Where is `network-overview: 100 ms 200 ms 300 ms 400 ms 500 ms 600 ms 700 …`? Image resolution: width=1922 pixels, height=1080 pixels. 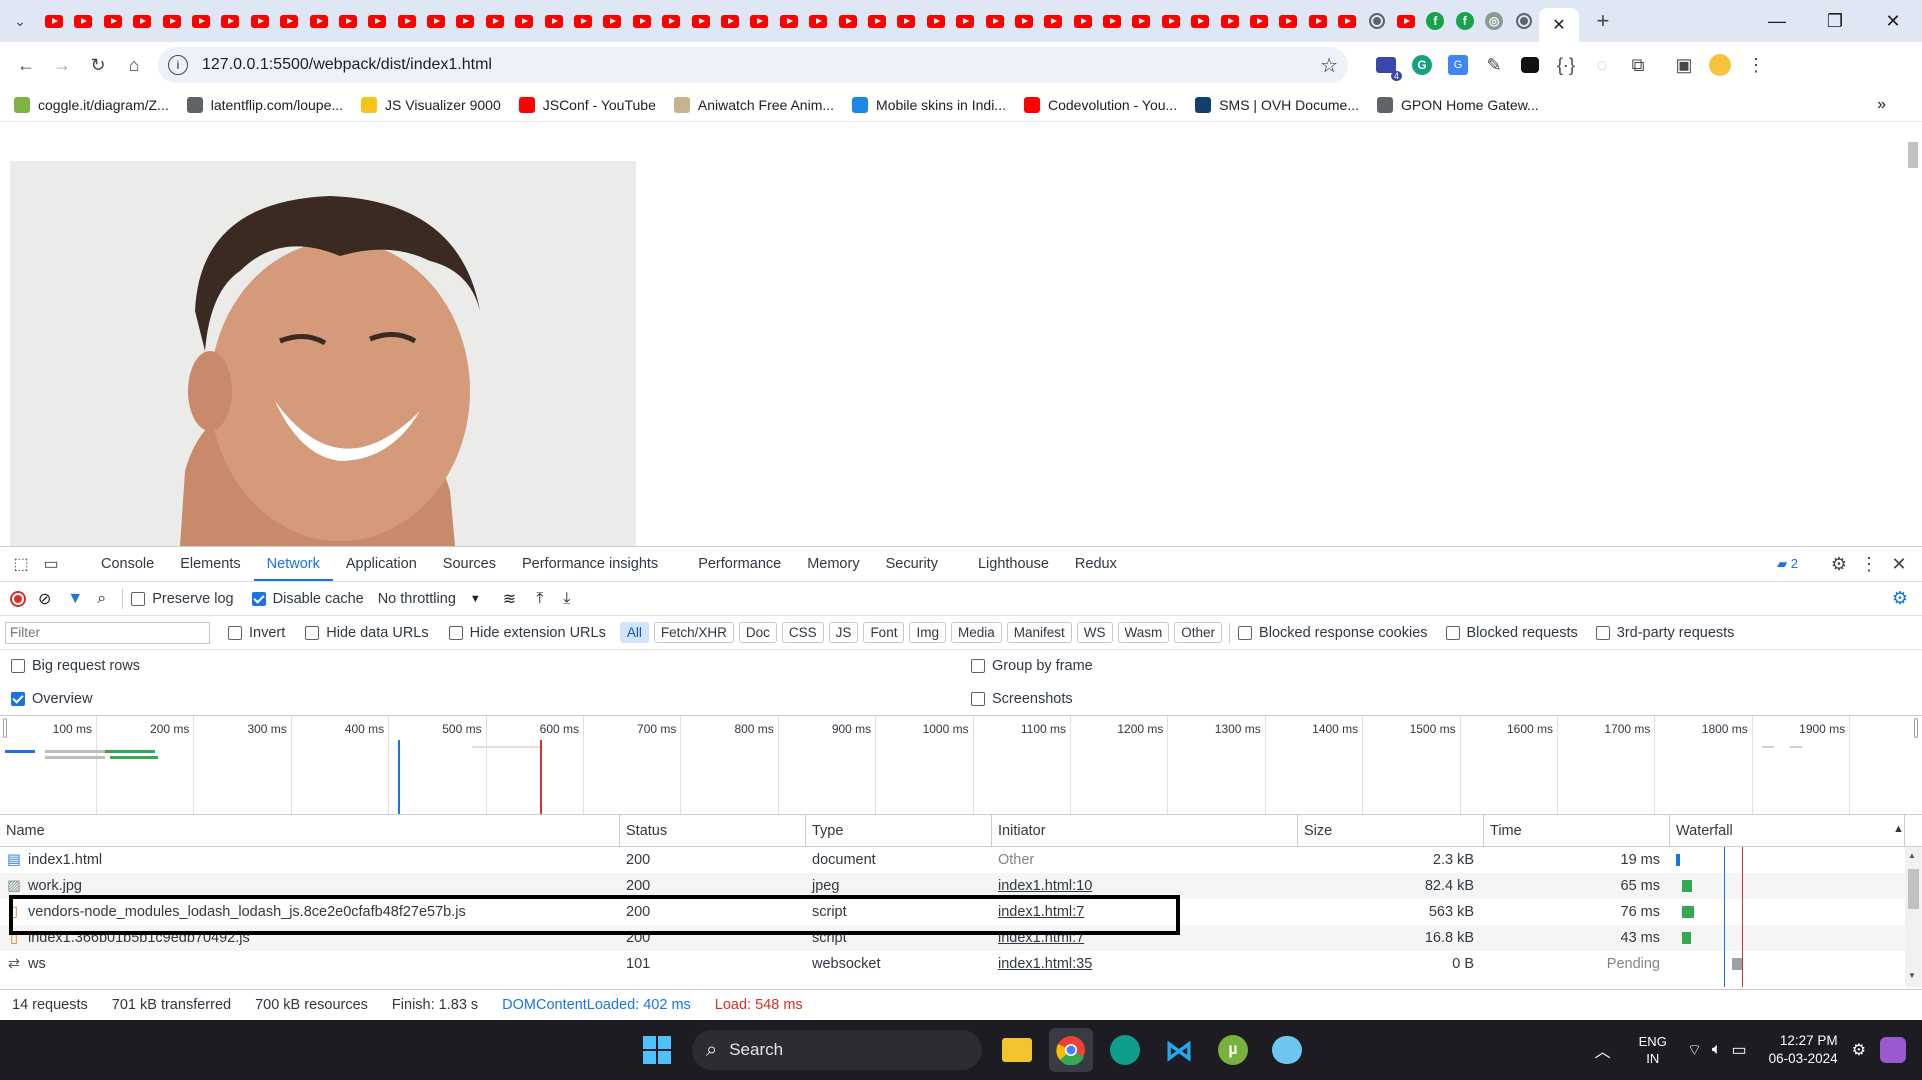 network-overview: 100 ms 200 ms 300 ms 400 ms 500 ms 600 ms 700 … is located at coordinates (961, 765).